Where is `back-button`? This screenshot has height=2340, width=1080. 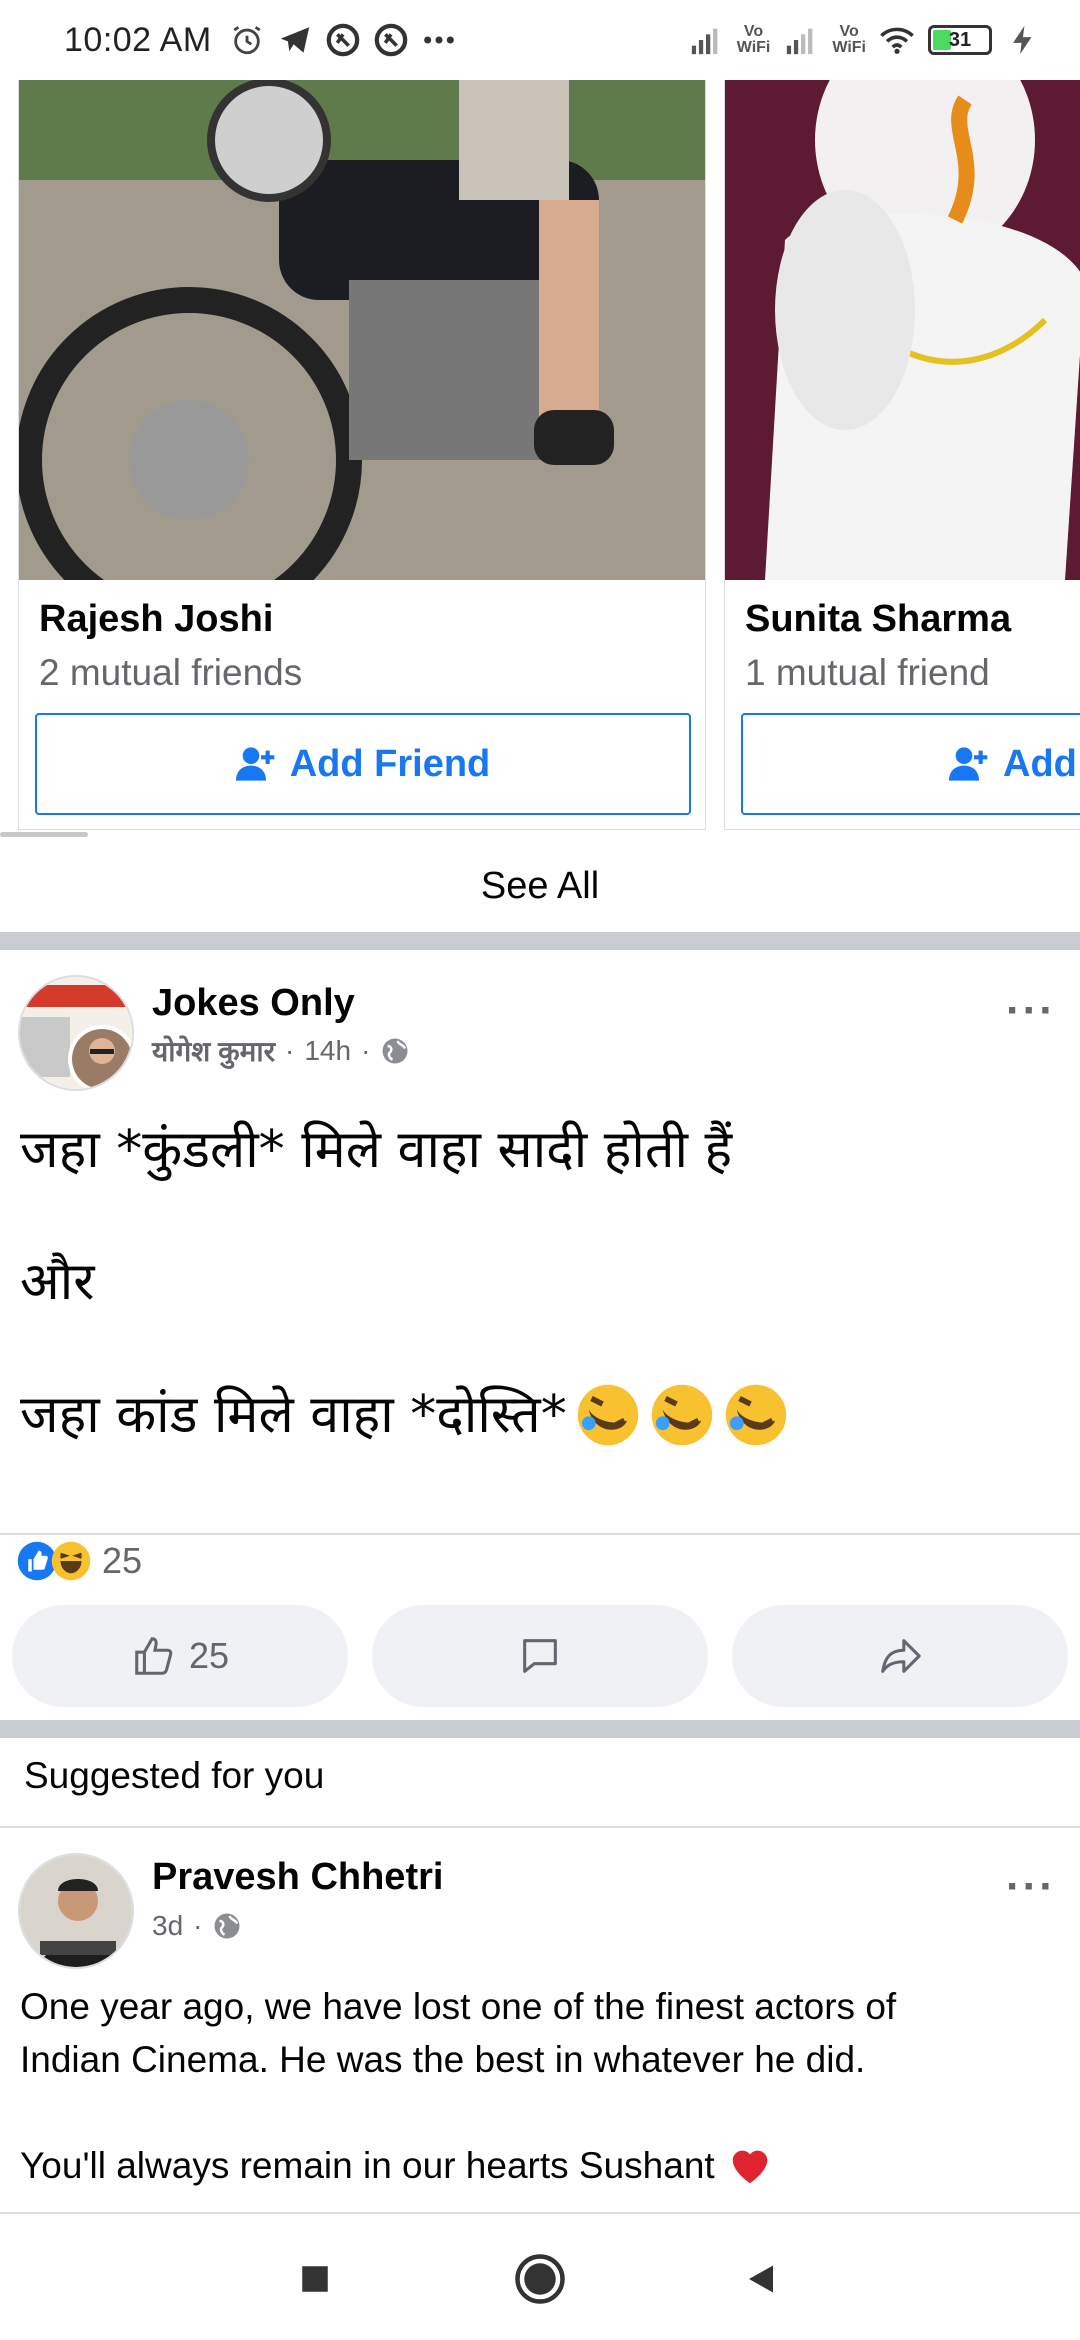 back-button is located at coordinates (761, 2279).